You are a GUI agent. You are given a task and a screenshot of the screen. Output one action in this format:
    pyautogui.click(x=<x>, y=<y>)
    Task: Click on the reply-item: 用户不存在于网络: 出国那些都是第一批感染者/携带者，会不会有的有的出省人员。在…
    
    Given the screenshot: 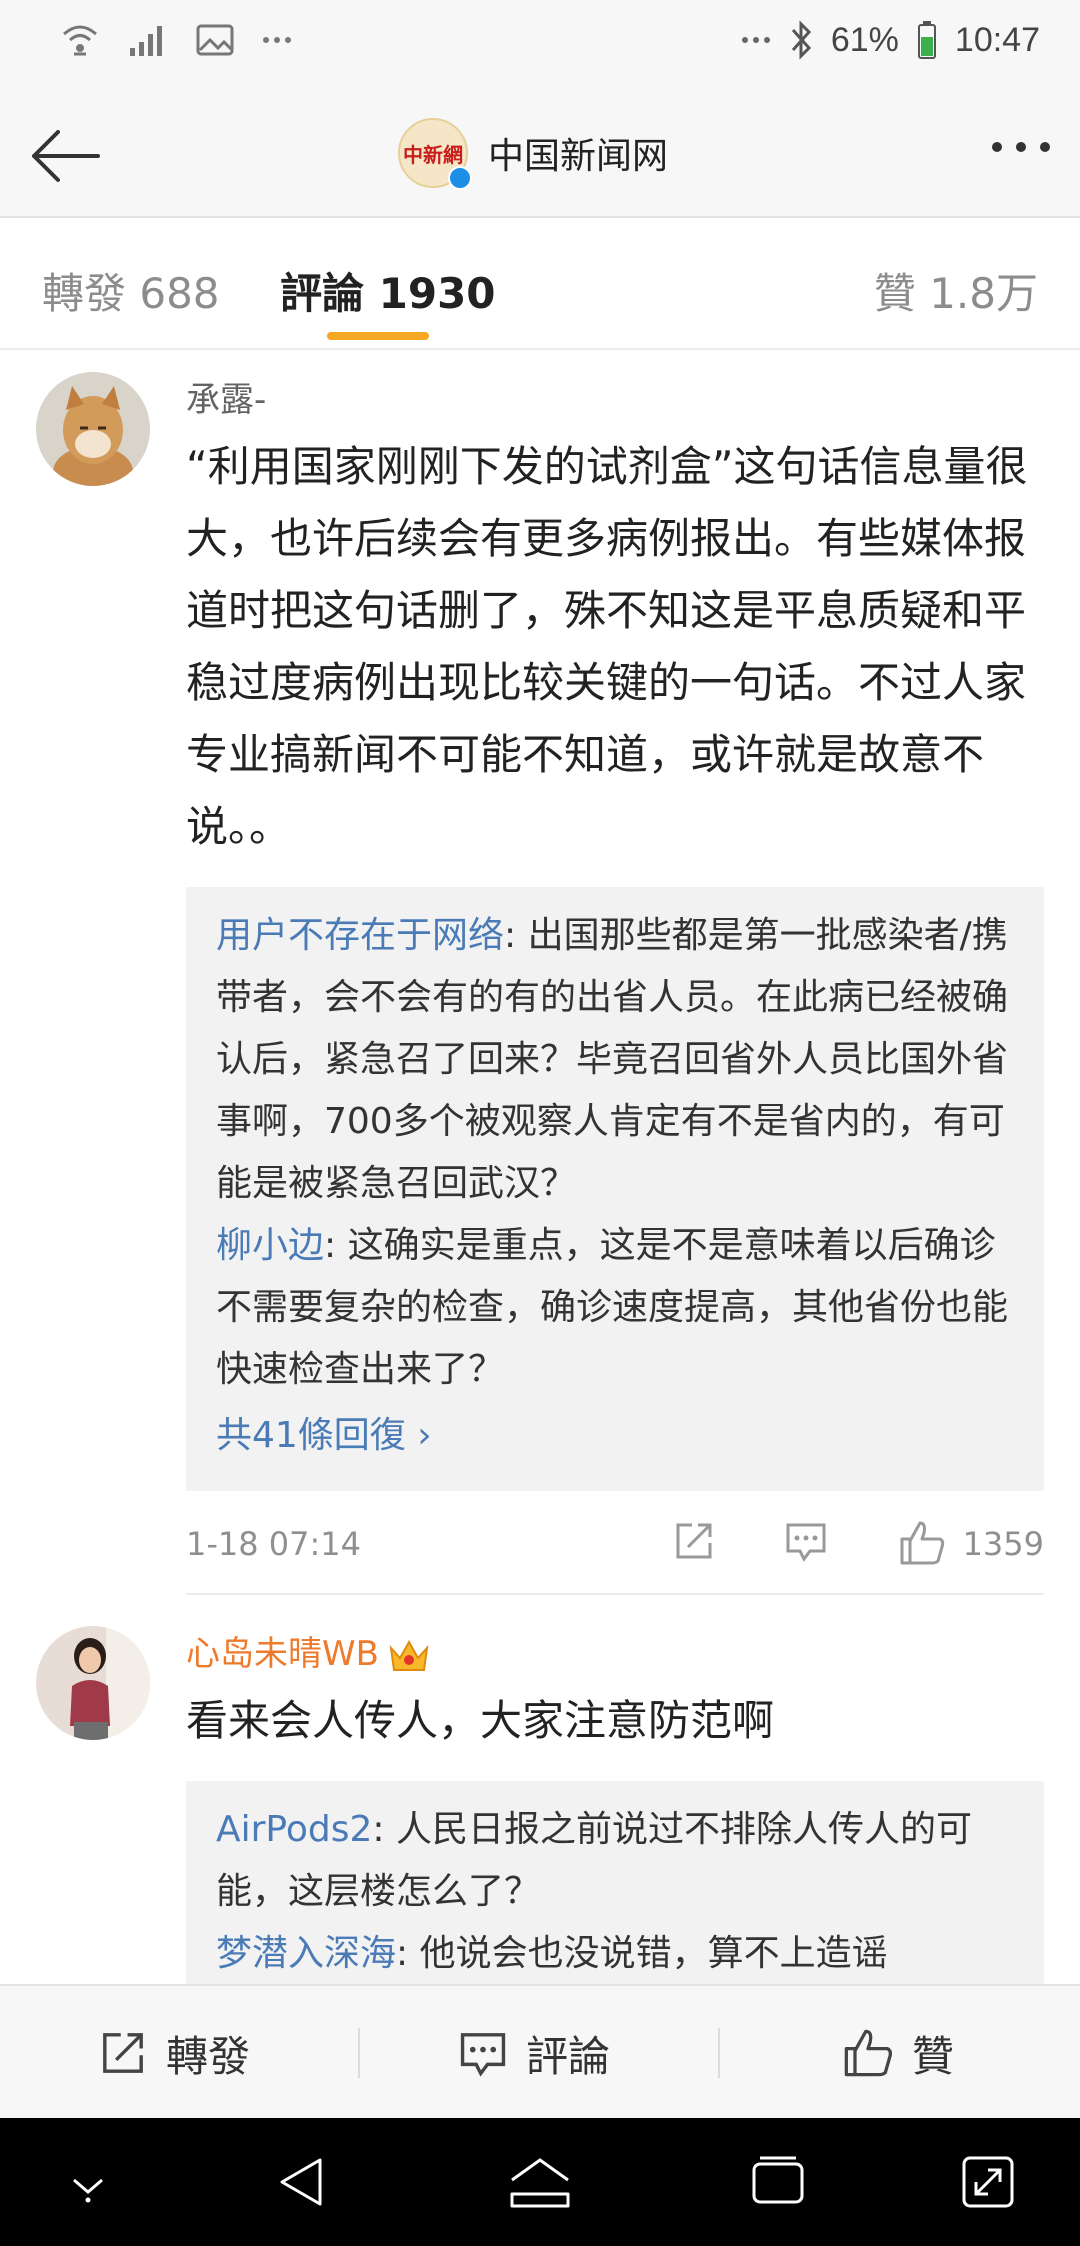 What is the action you would take?
    pyautogui.click(x=615, y=1060)
    